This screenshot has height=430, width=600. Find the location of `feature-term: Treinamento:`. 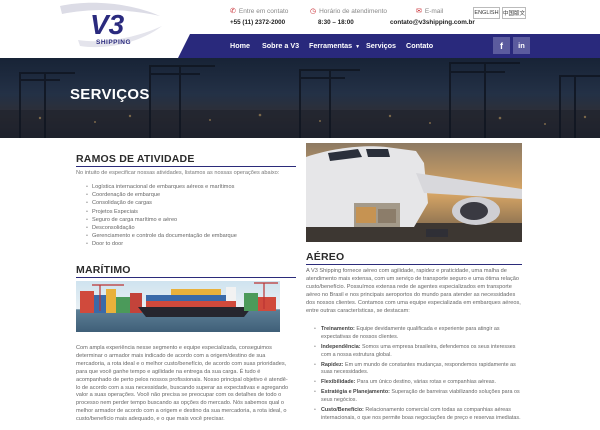

feature-term: Treinamento: is located at coordinates (338, 329).